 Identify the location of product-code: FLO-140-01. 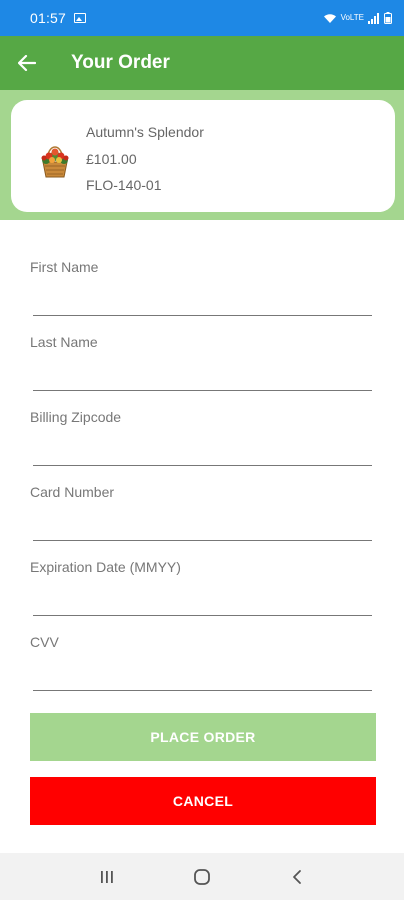
(124, 185).